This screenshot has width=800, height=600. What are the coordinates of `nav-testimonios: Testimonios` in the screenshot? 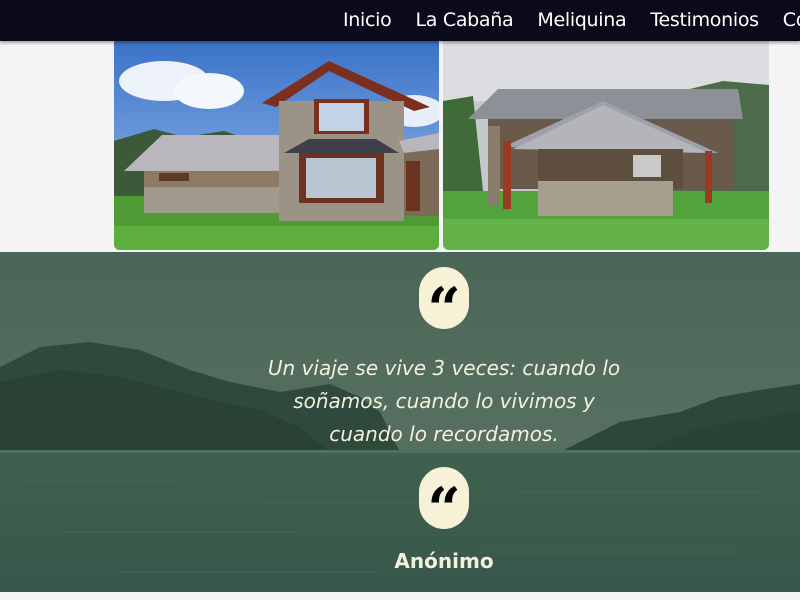 It's located at (704, 20).